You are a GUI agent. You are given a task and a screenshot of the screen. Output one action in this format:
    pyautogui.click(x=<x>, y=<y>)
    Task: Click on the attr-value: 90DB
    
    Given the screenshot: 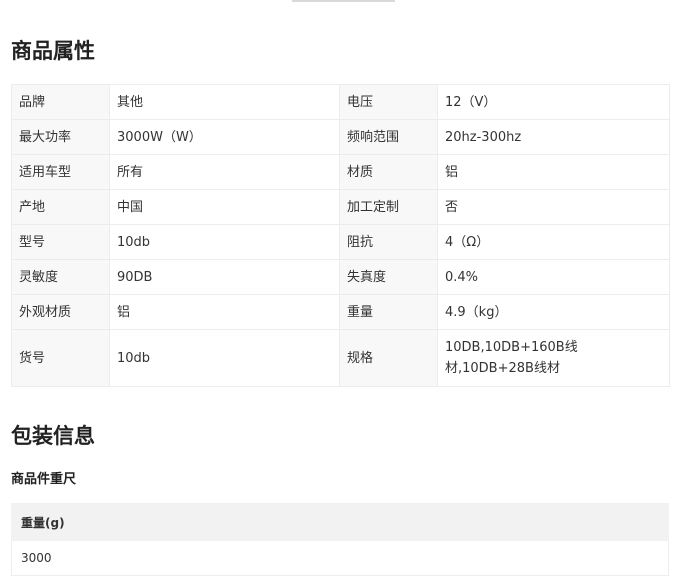 What is the action you would take?
    pyautogui.click(x=224, y=277)
    